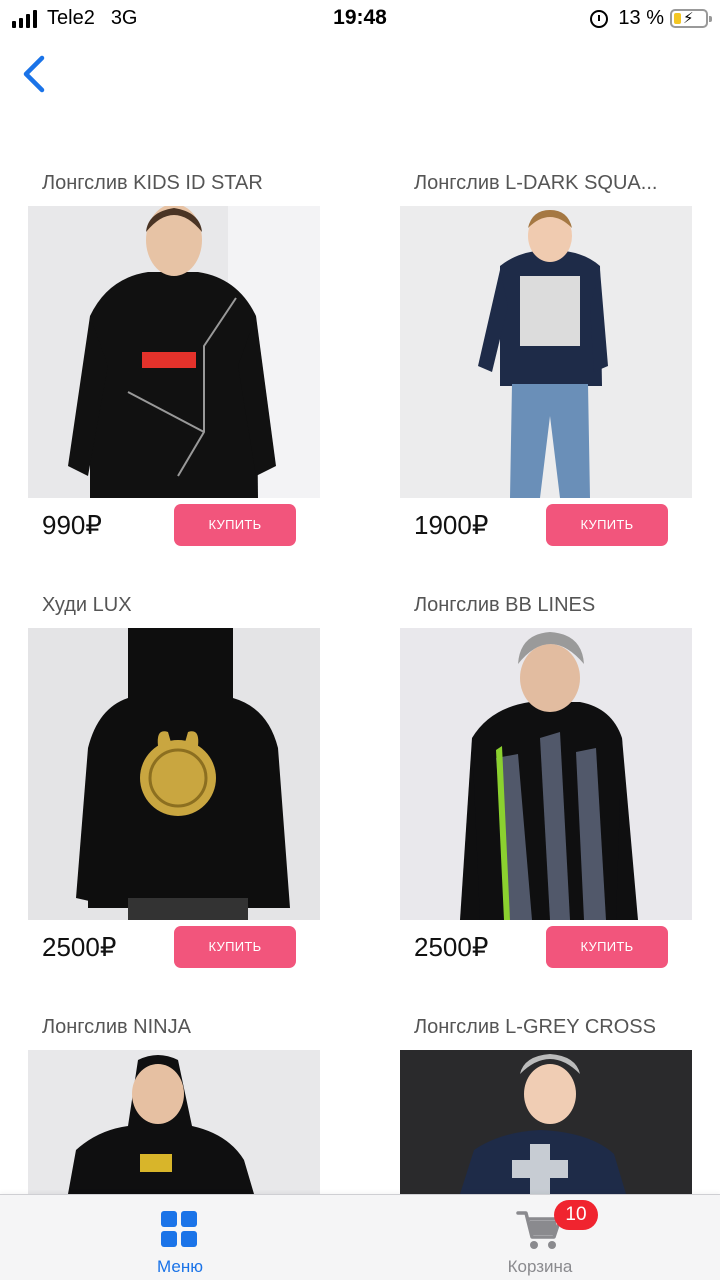  What do you see at coordinates (180, 1266) in the screenshot?
I see `tab-menu-label: Меню` at bounding box center [180, 1266].